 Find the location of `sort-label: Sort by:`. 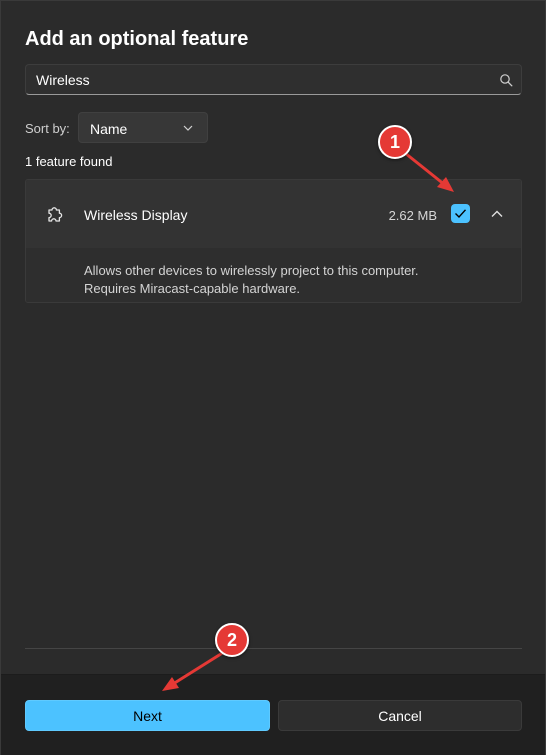

sort-label: Sort by: is located at coordinates (47, 128).